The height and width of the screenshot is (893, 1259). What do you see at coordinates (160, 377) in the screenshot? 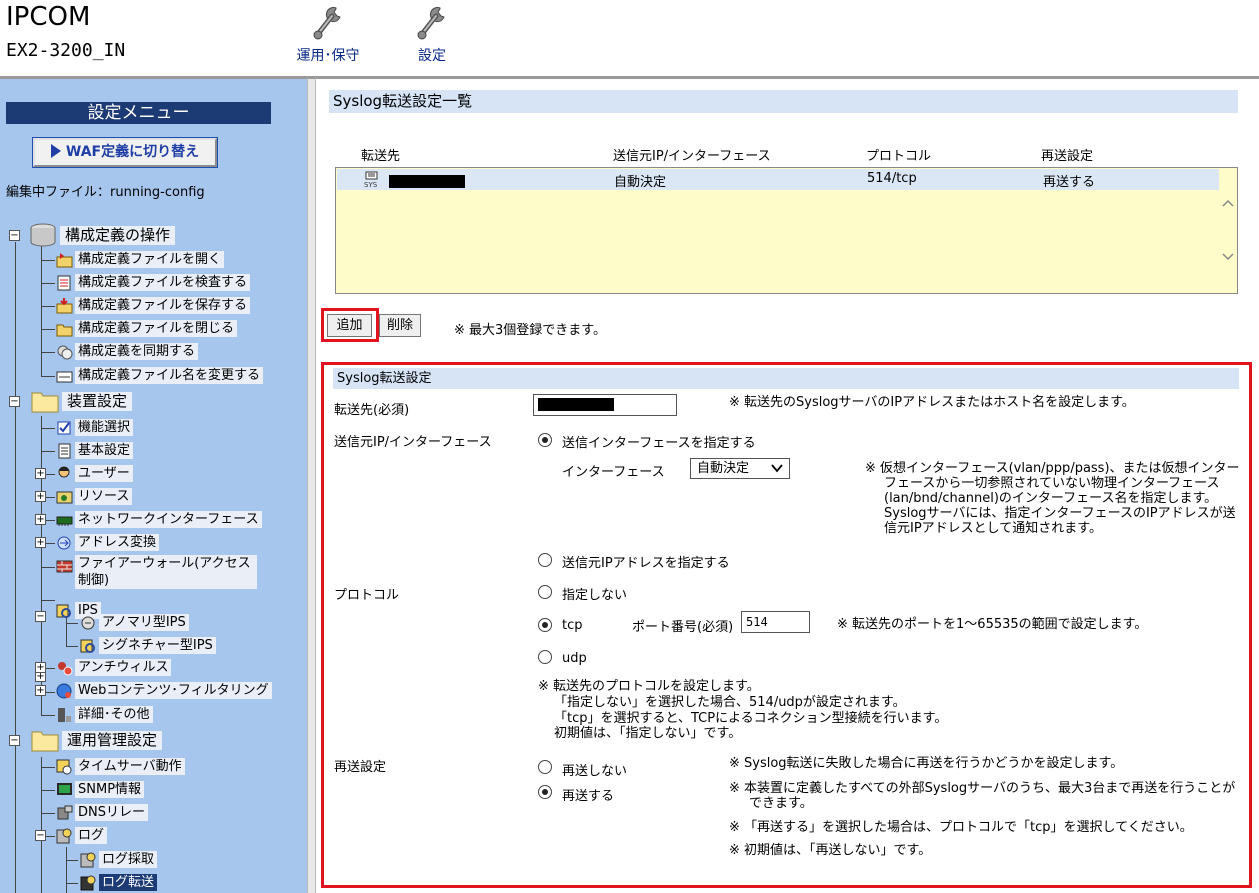
I see `tree-item-rename-config: 構成定義ファイル名を変更する` at bounding box center [160, 377].